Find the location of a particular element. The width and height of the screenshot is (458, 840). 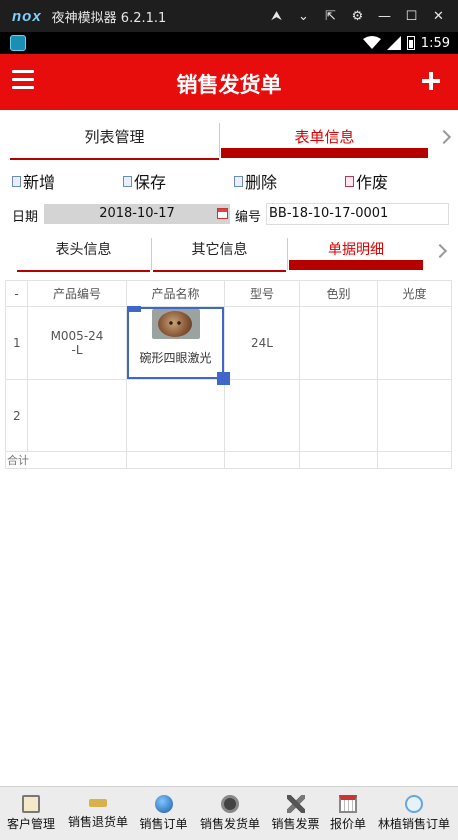

plus-icon is located at coordinates (431, 81).